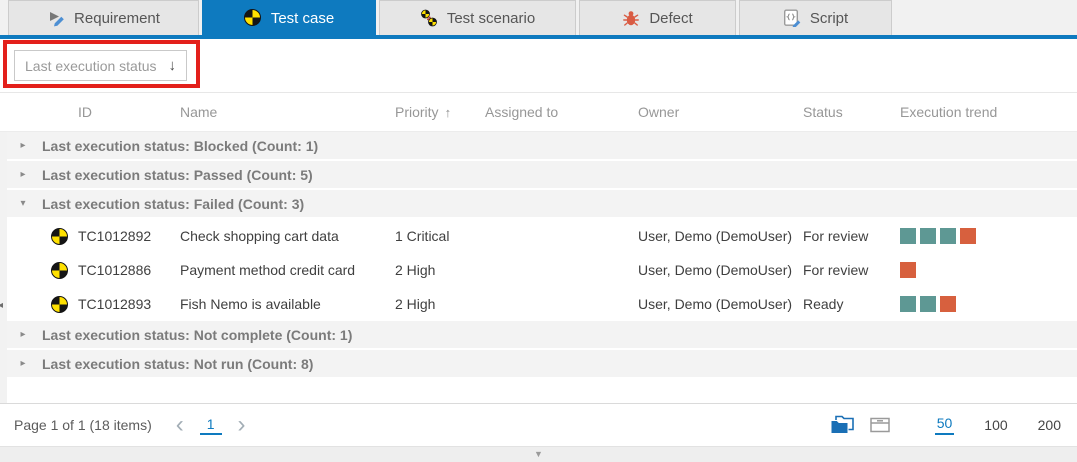  I want to click on group-by-chip-last-execution-status: Last execution status ↓, so click(100, 65).